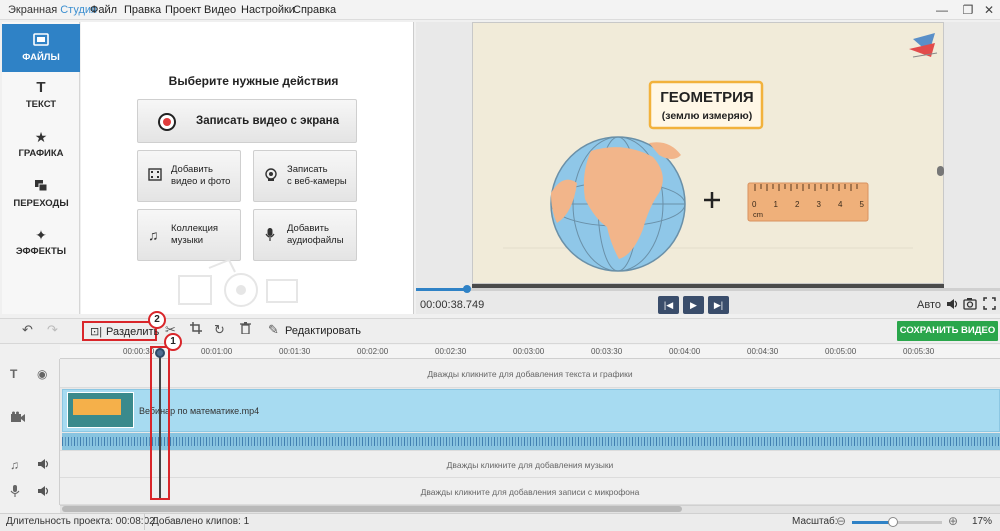 The width and height of the screenshot is (1000, 531). I want to click on camera-icon, so click(970, 305).